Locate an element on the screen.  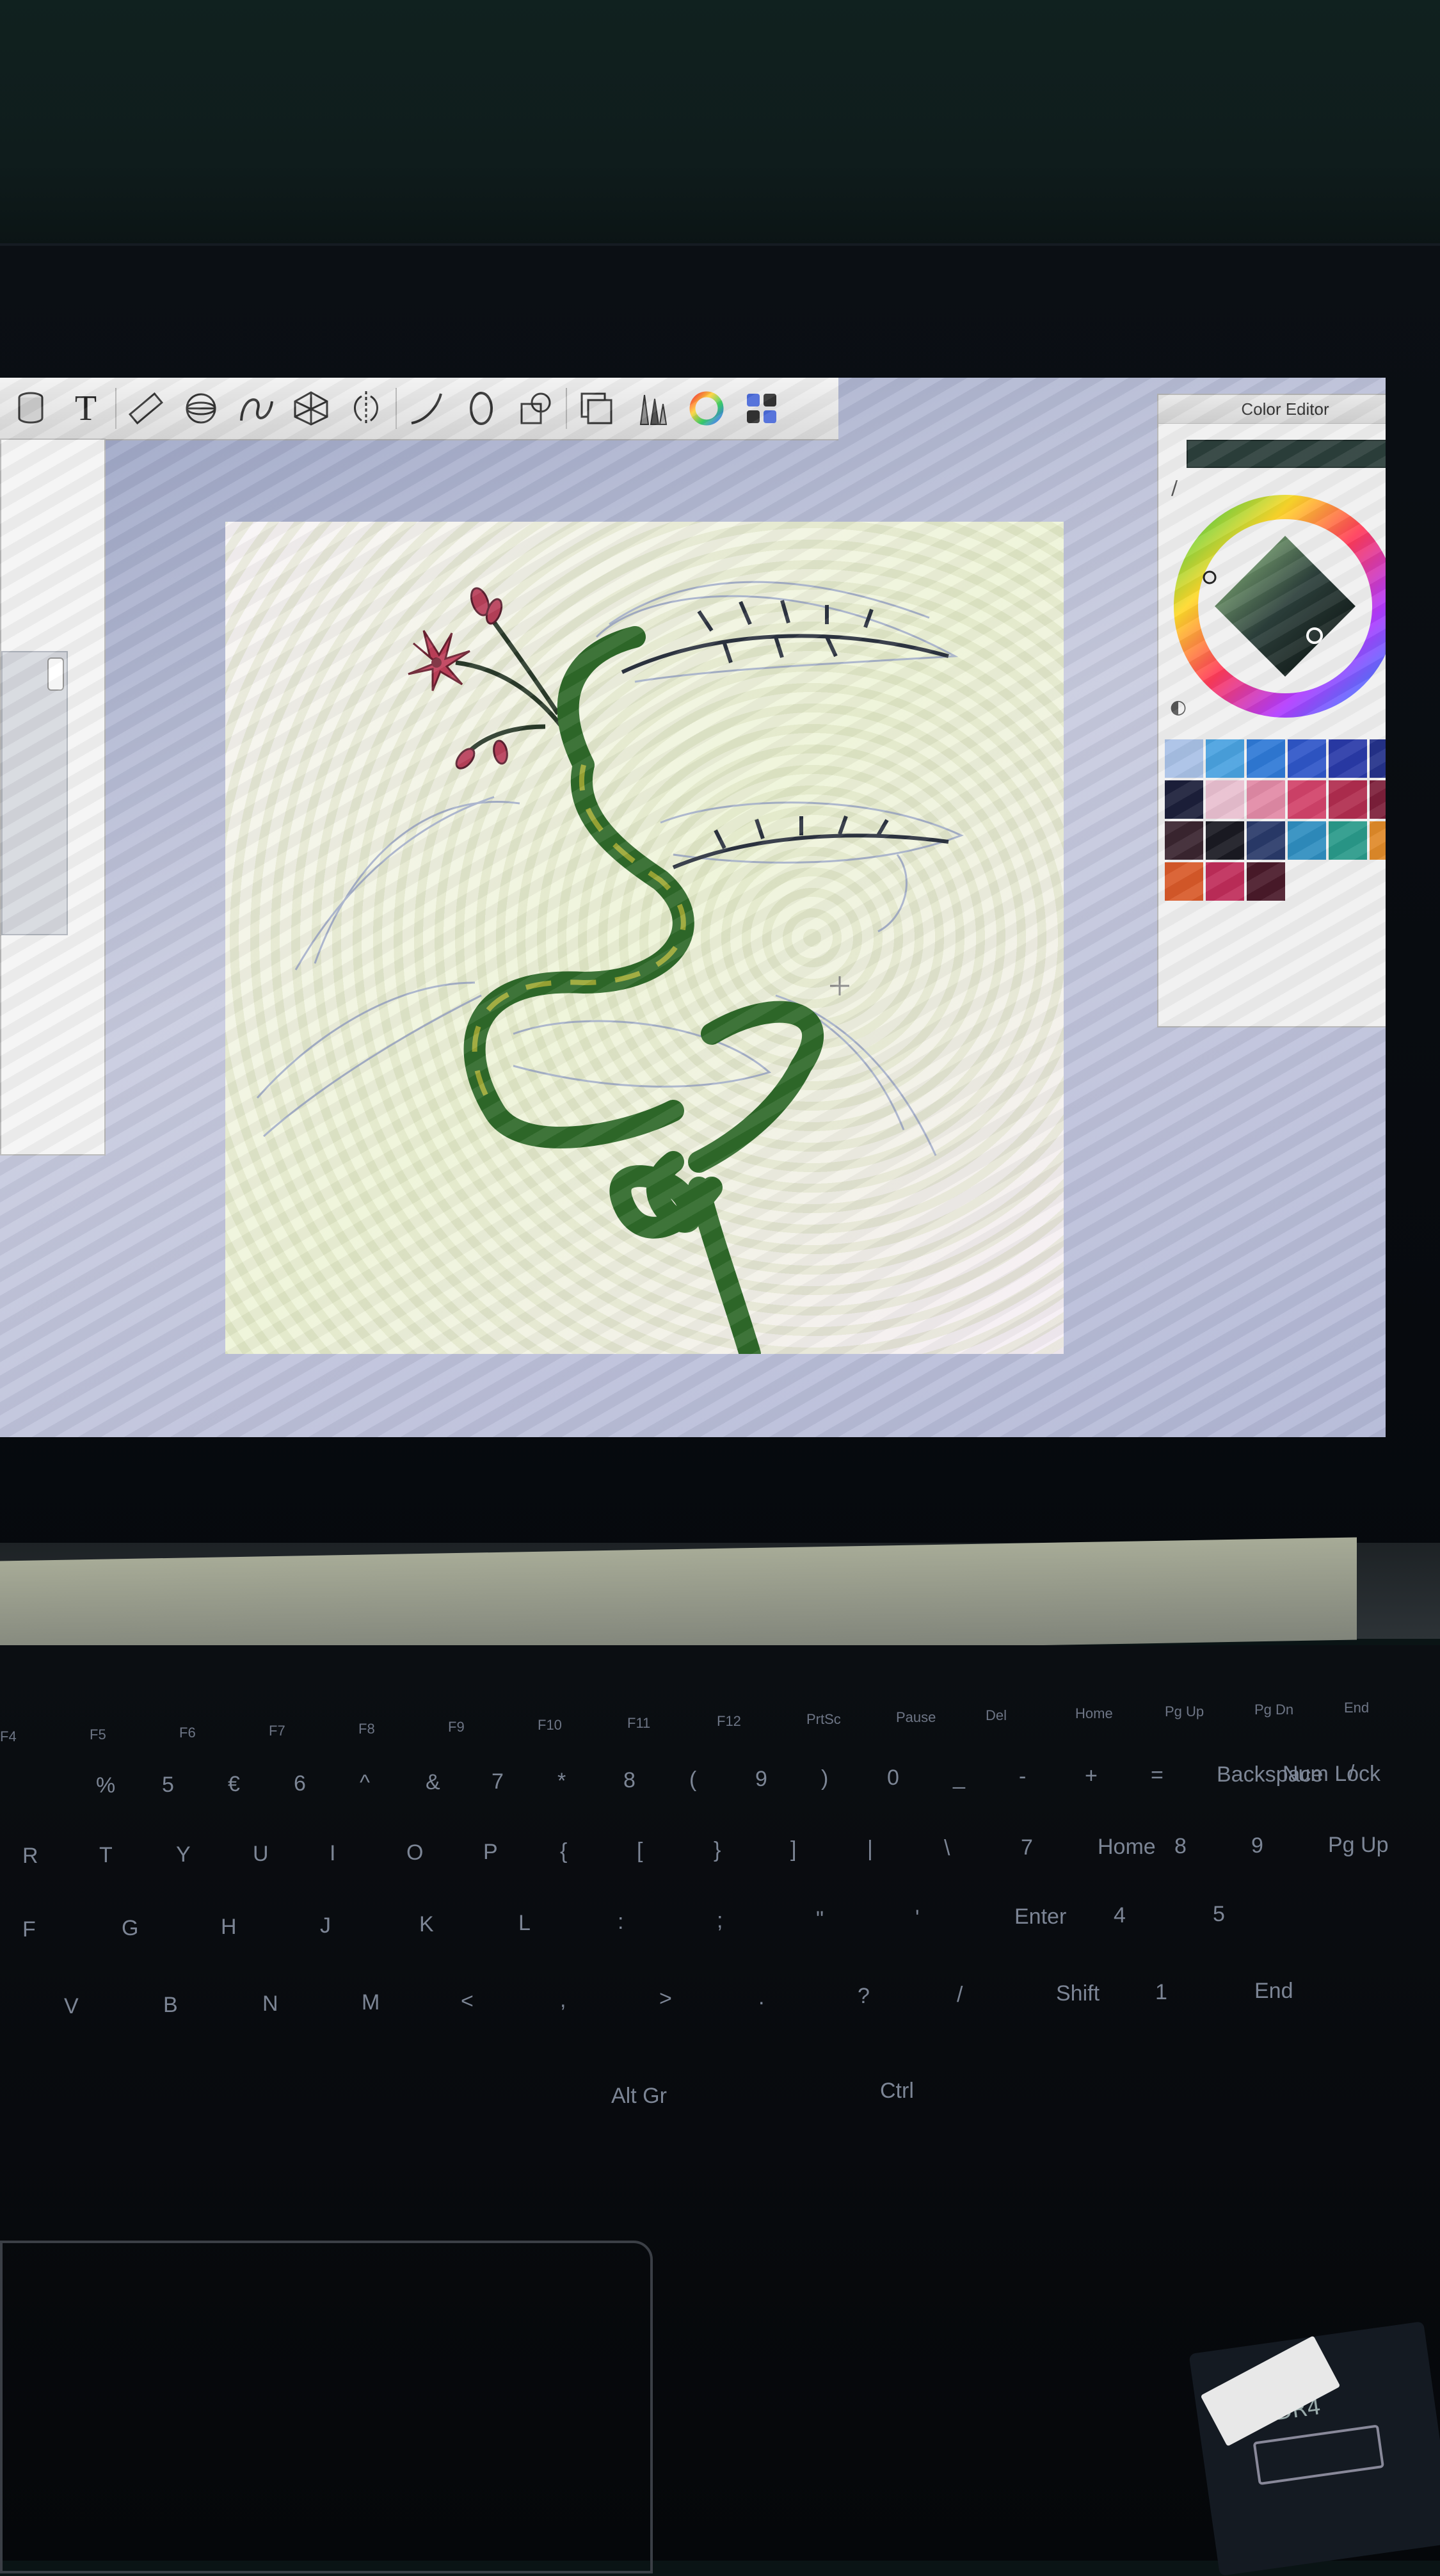
key-label: ? is located at coordinates (864, 1996).